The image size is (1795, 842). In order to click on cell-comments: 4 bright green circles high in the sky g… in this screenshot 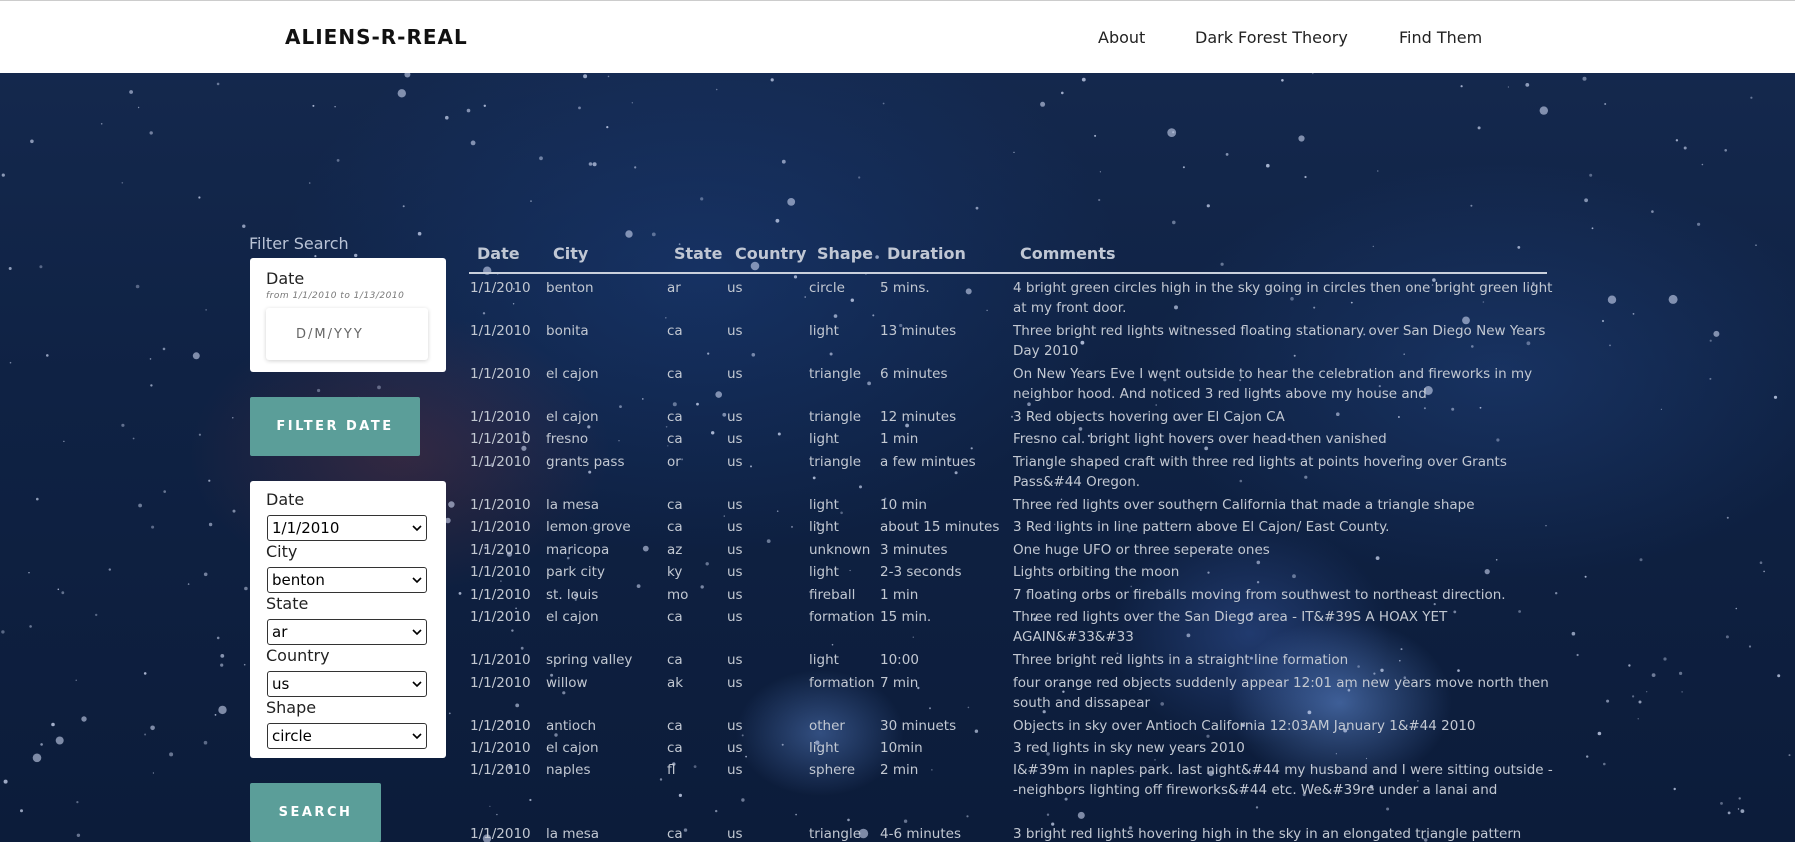, I will do `click(1283, 298)`.